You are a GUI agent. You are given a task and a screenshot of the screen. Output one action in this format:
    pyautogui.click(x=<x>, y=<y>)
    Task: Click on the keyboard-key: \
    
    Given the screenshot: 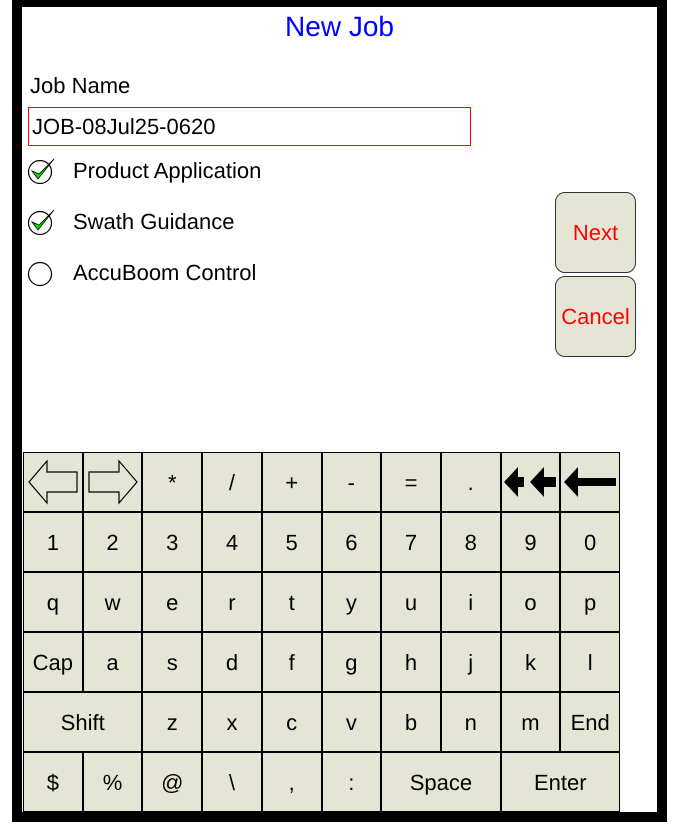 What is the action you would take?
    pyautogui.click(x=232, y=782)
    